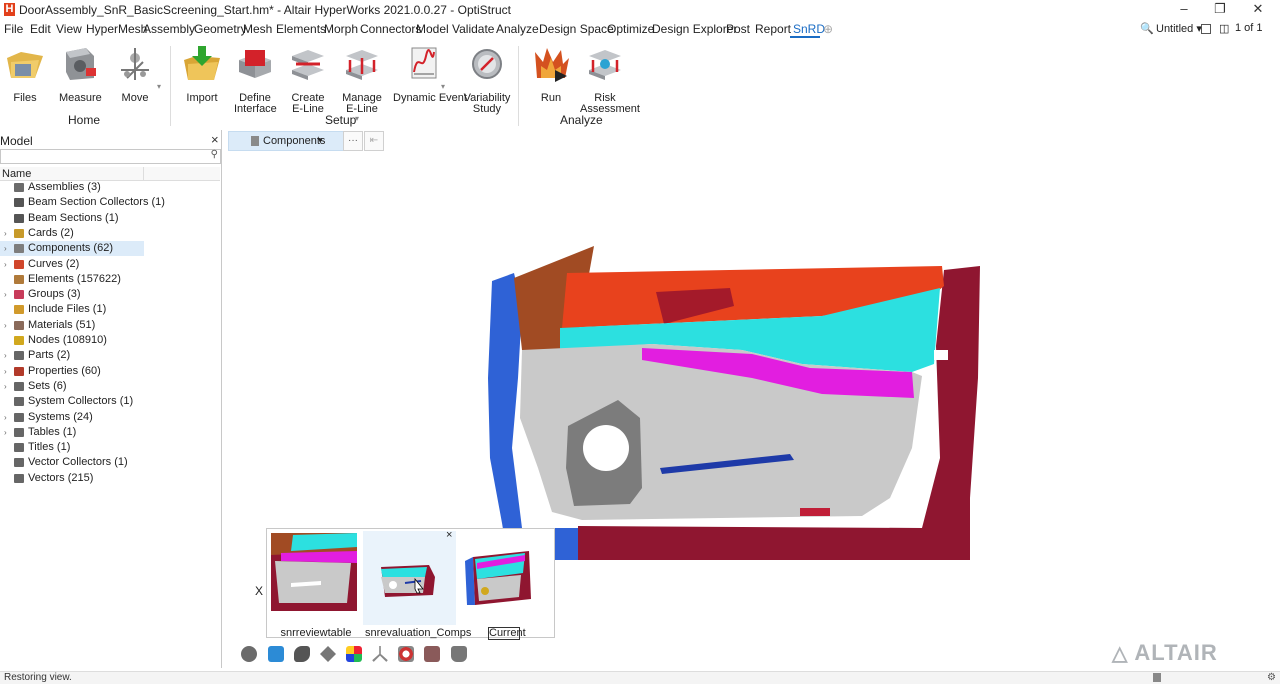  Describe the element at coordinates (1157, 677) in the screenshot. I see `status-component-icon` at that location.